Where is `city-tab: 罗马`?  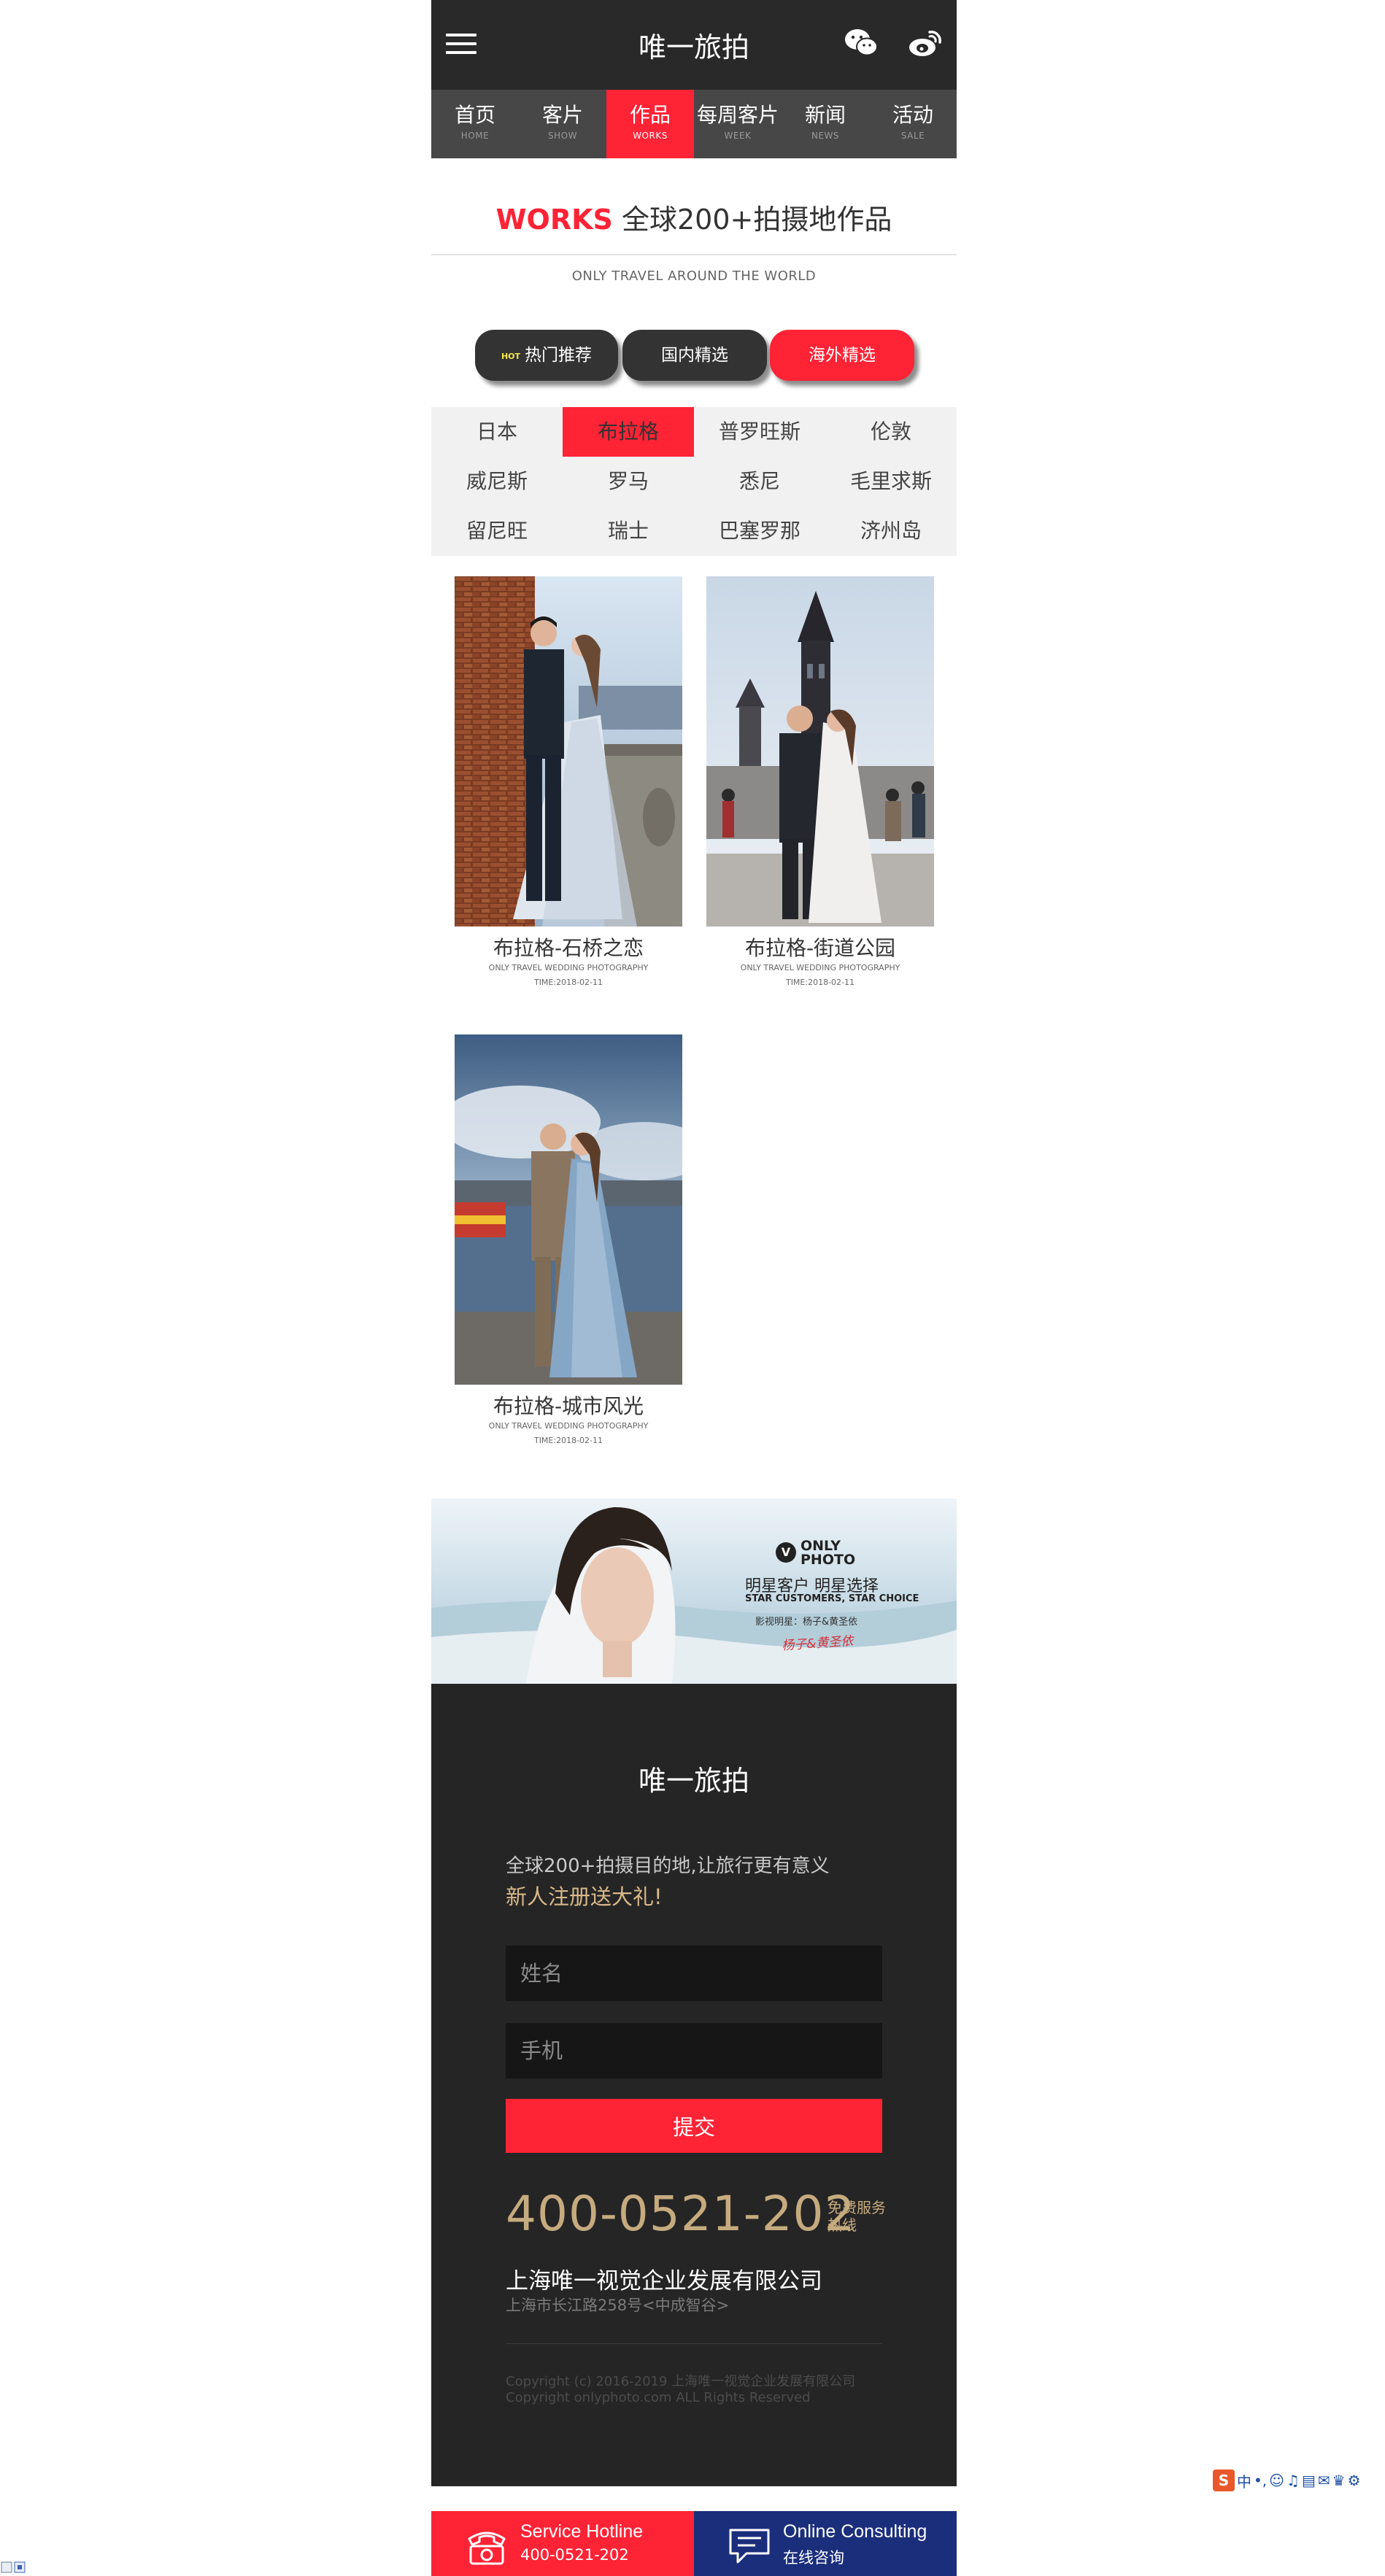
city-tab: 罗马 is located at coordinates (628, 481).